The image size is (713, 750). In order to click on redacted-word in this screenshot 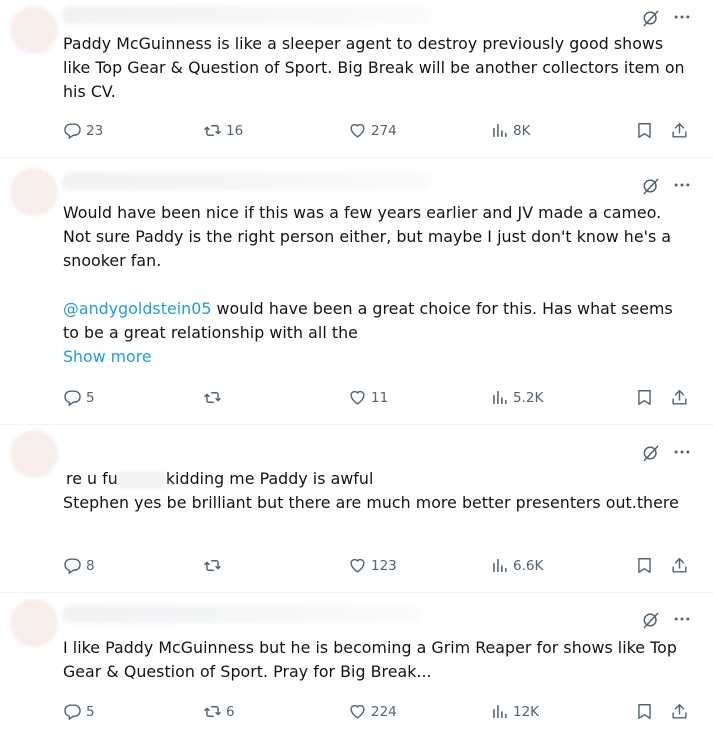, I will do `click(141, 479)`.